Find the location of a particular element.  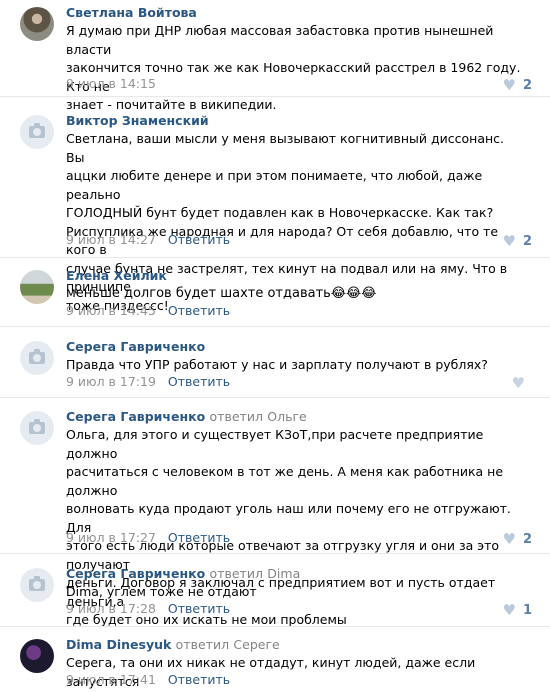

comment-meta: 9 июл в 14:27 Ответить is located at coordinates (148, 239).